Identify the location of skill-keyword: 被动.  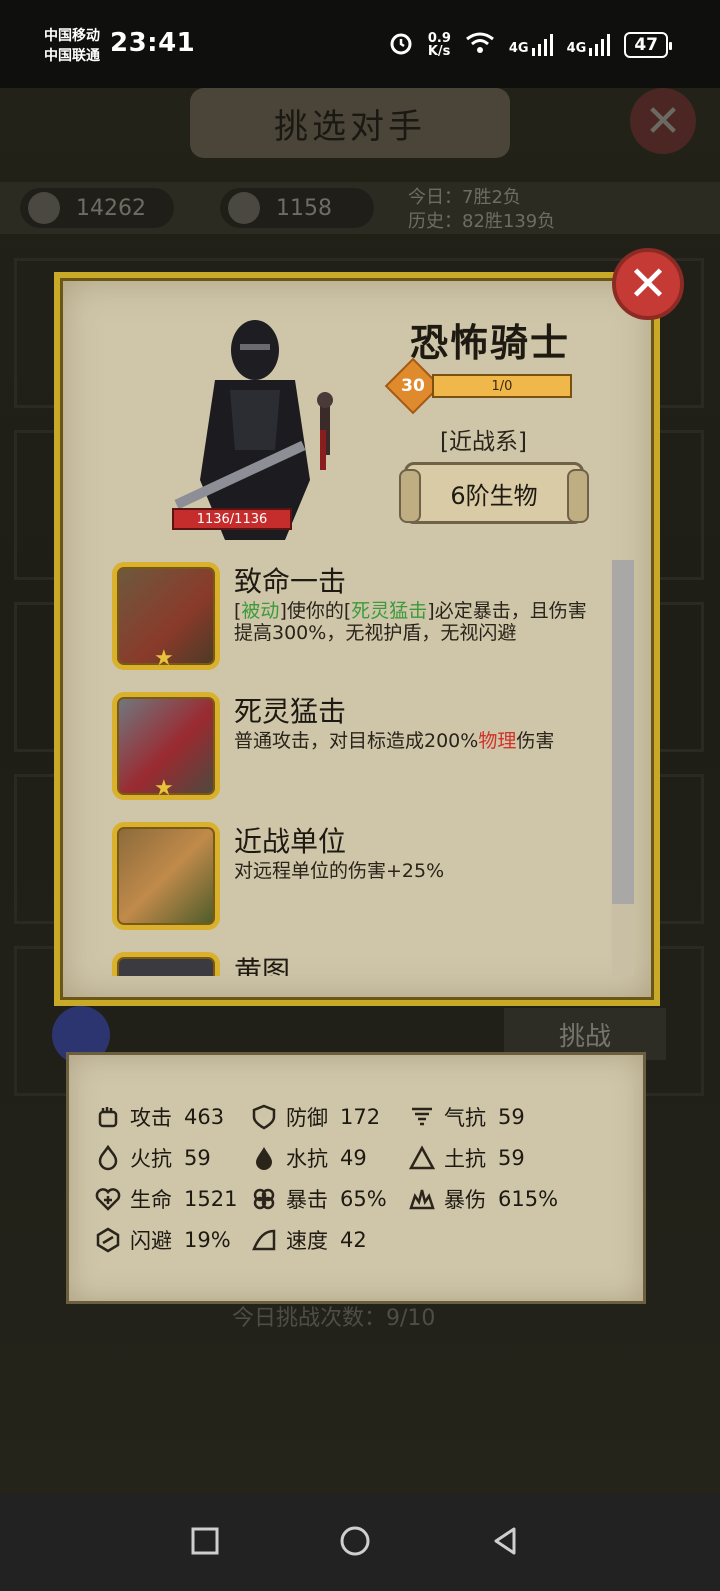
(260, 611).